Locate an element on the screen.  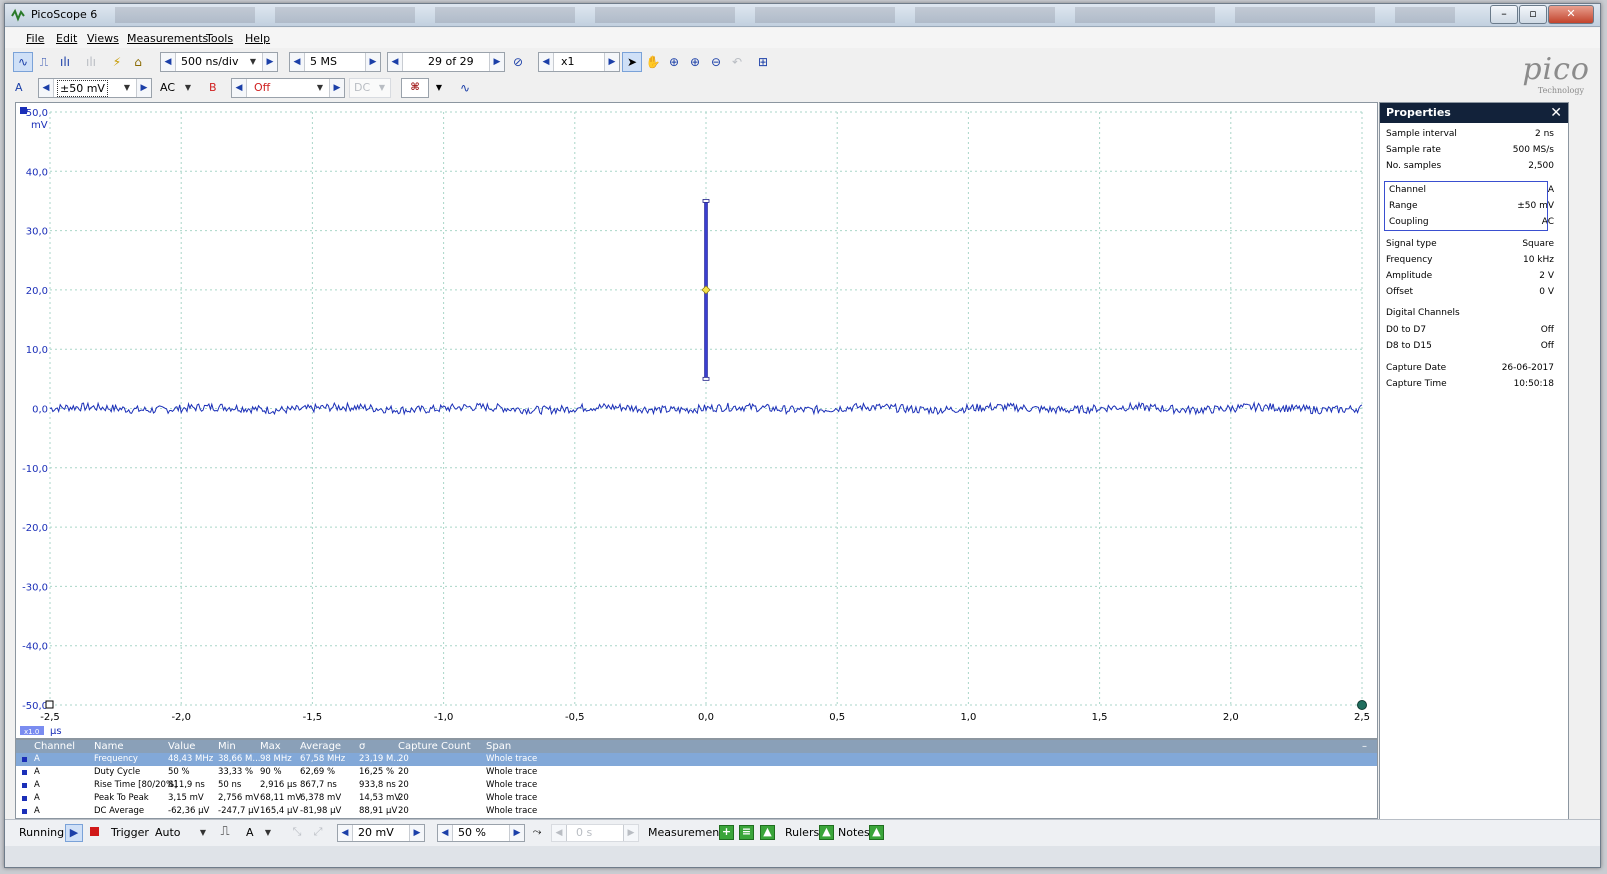
pretrigger-decrease: ◀ is located at coordinates (559, 833).